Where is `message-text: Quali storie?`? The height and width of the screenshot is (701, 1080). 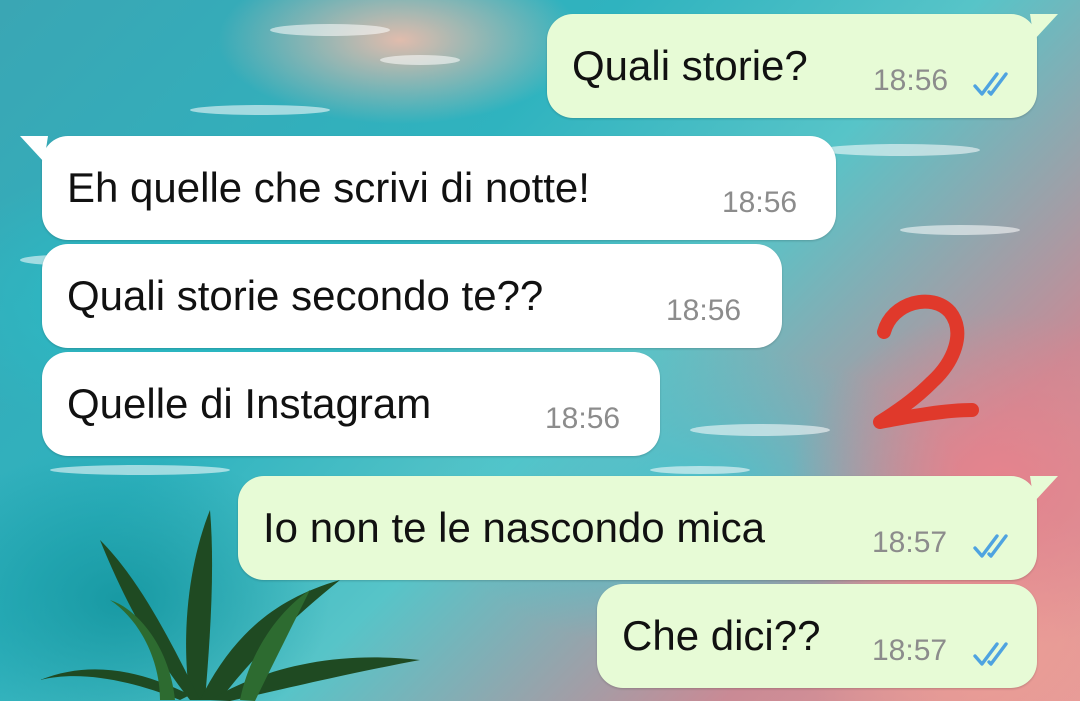 message-text: Quali storie? is located at coordinates (690, 65).